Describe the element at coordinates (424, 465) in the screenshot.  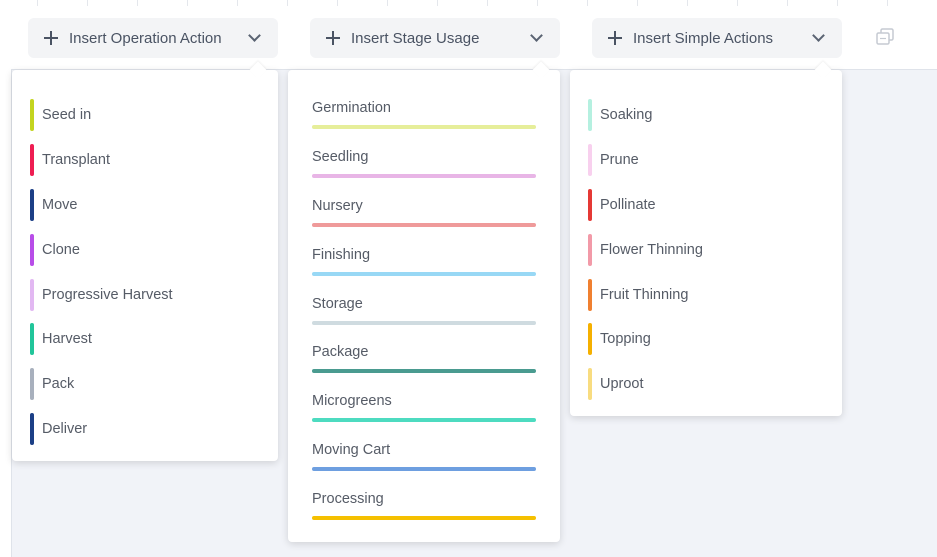
I see `stage-usage-item: Moving Cart` at that location.